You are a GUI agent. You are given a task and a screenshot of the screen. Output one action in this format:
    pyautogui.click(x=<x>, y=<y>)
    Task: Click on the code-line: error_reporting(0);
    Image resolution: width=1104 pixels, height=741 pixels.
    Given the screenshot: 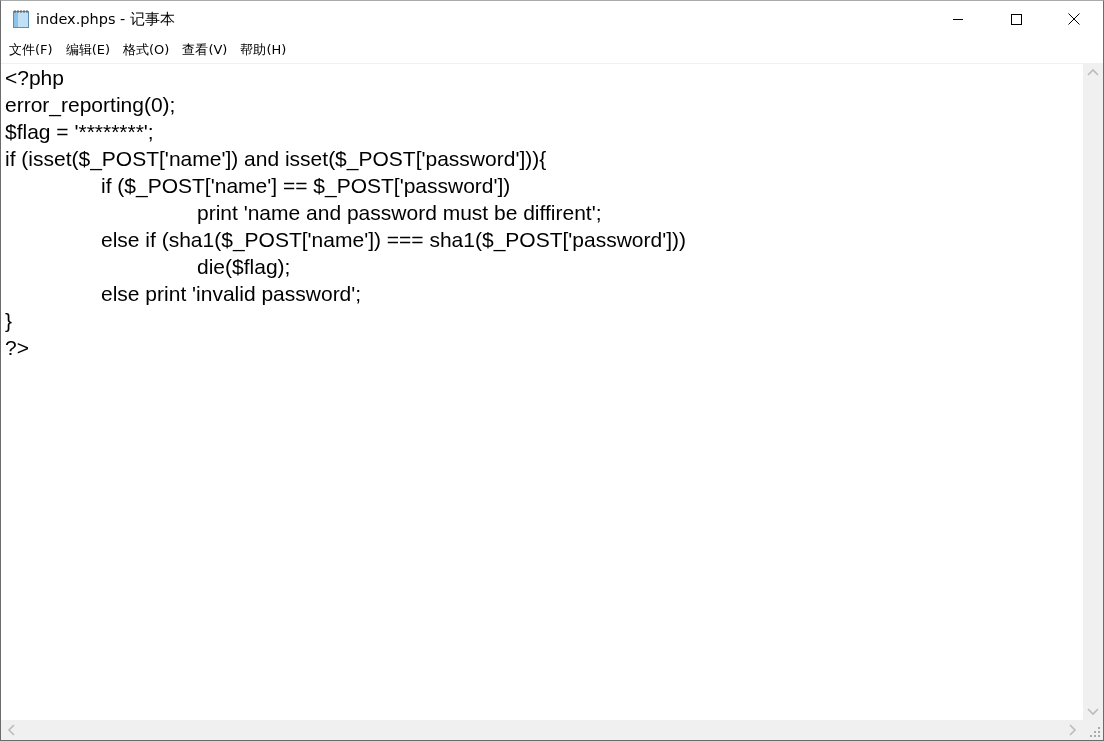 What is the action you would take?
    pyautogui.click(x=90, y=104)
    